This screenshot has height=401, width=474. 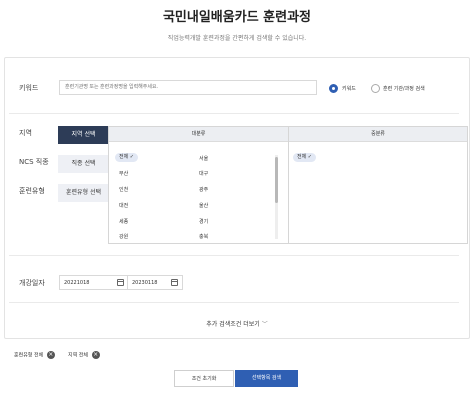 I want to click on start-date-value: 20221018, so click(x=77, y=283).